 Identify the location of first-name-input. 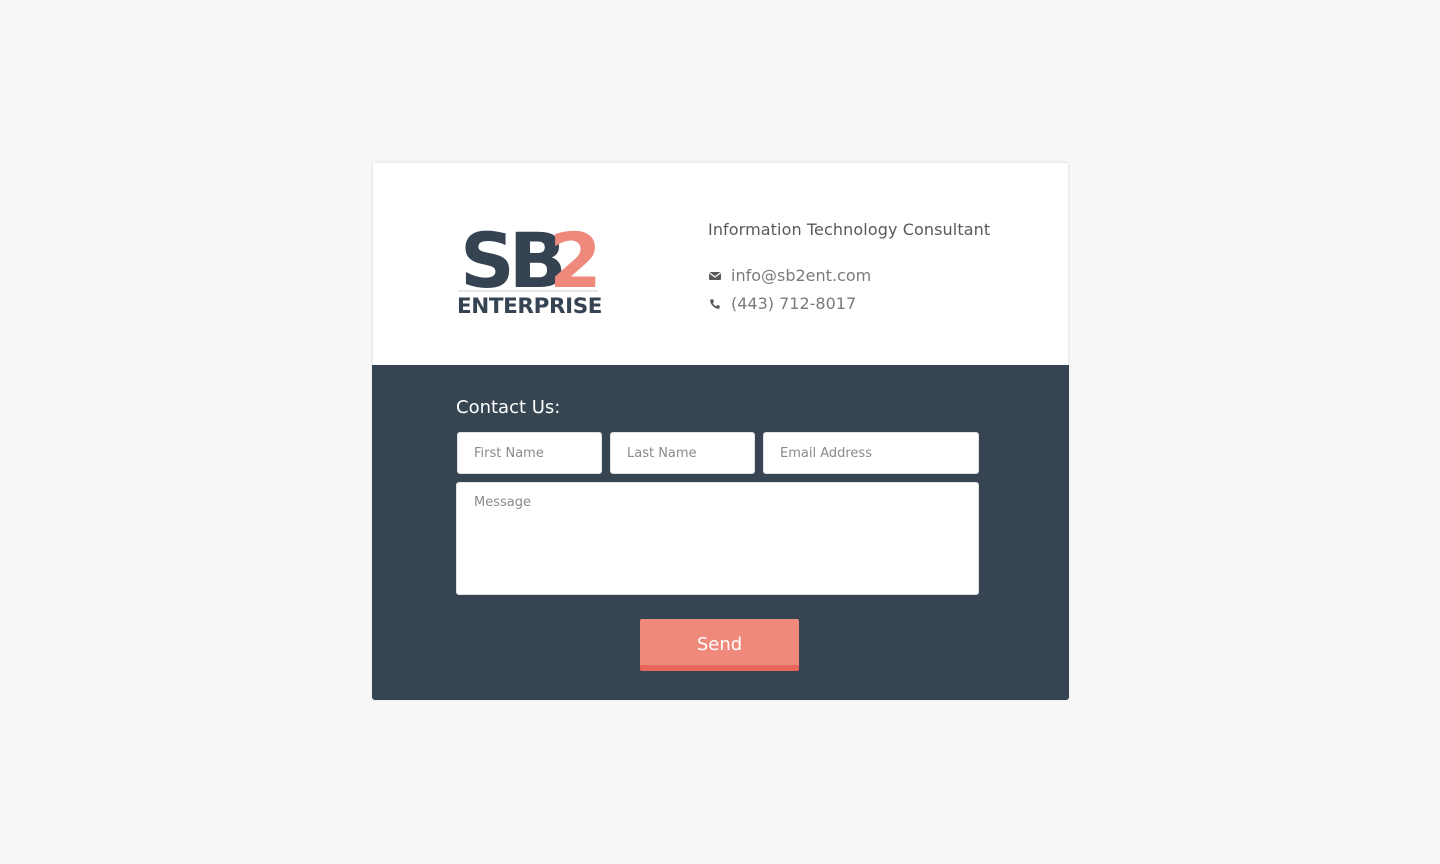
(529, 453).